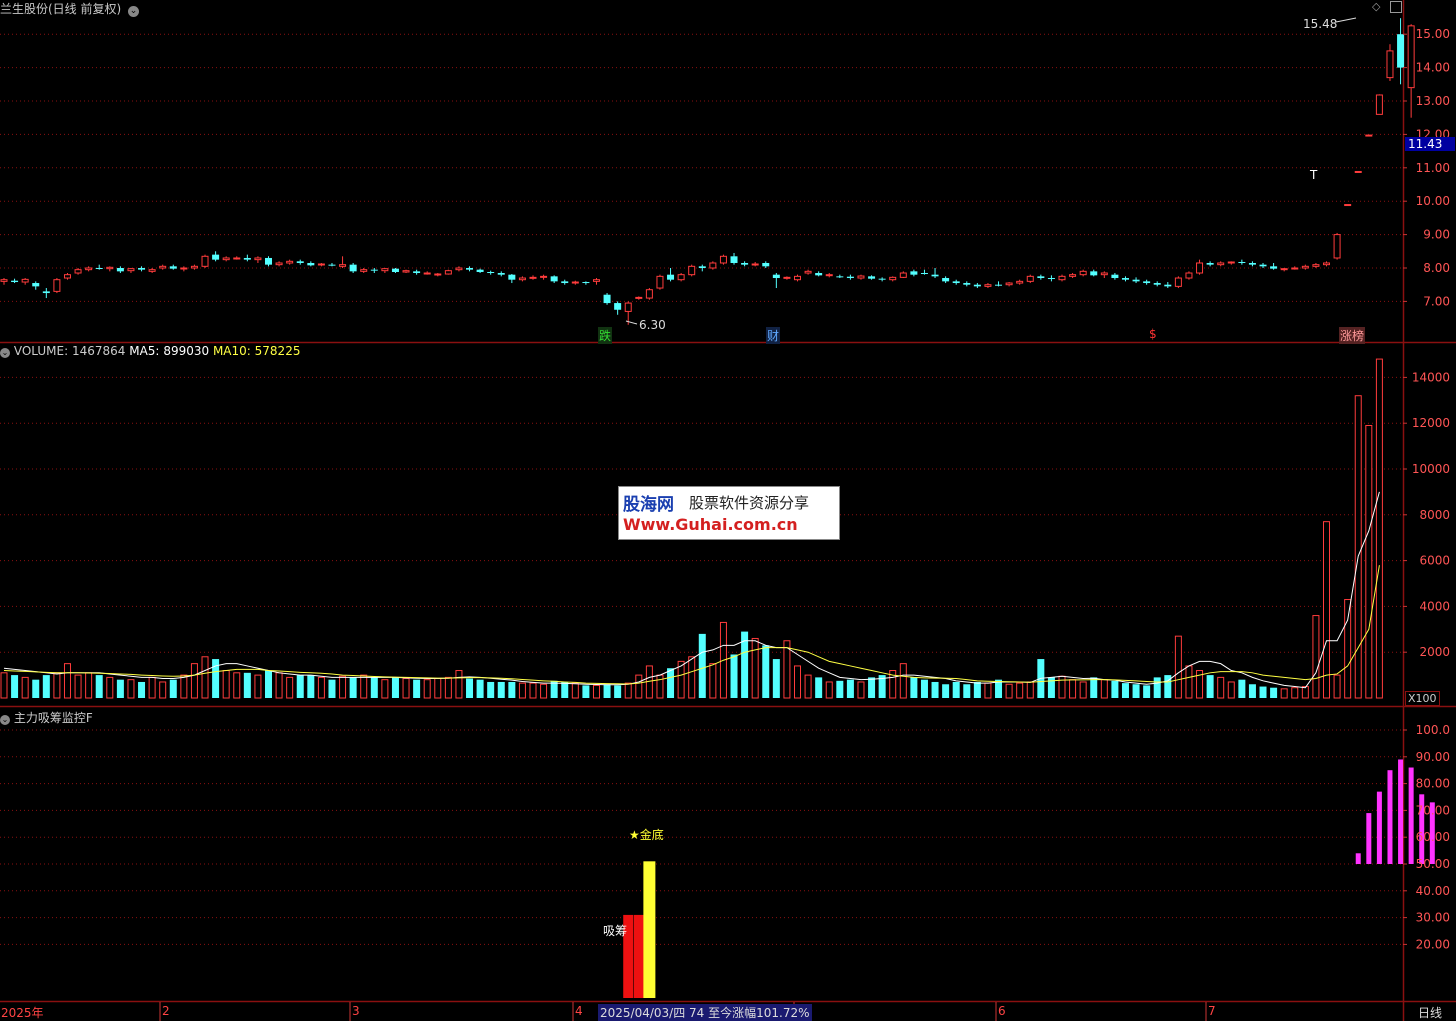 Image resolution: width=1456 pixels, height=1021 pixels. Describe the element at coordinates (1396, 7) in the screenshot. I see `panel-toggle-icon` at that location.